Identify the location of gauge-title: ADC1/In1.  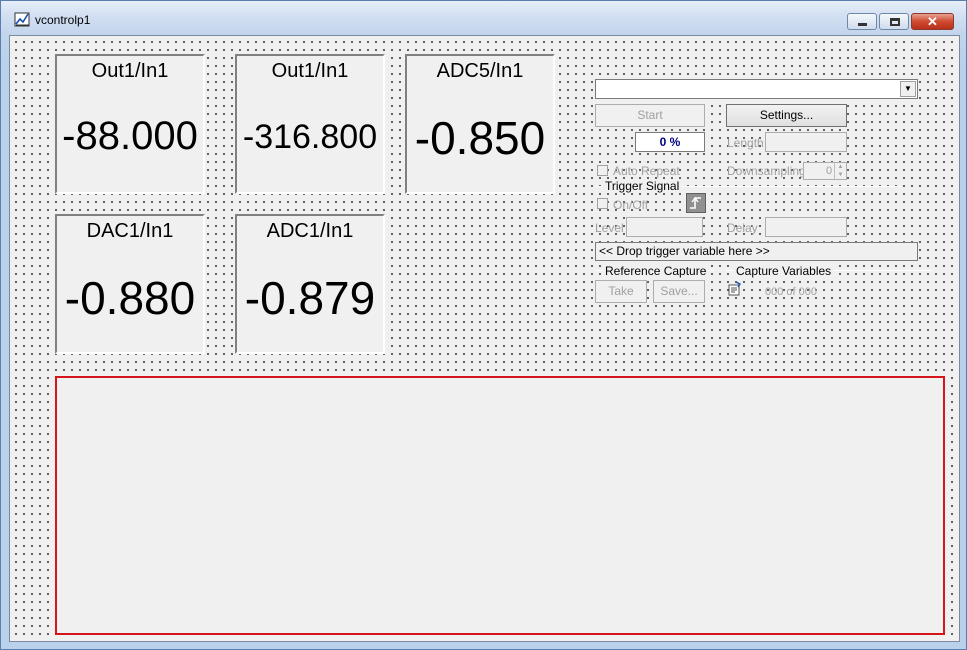
(310, 231).